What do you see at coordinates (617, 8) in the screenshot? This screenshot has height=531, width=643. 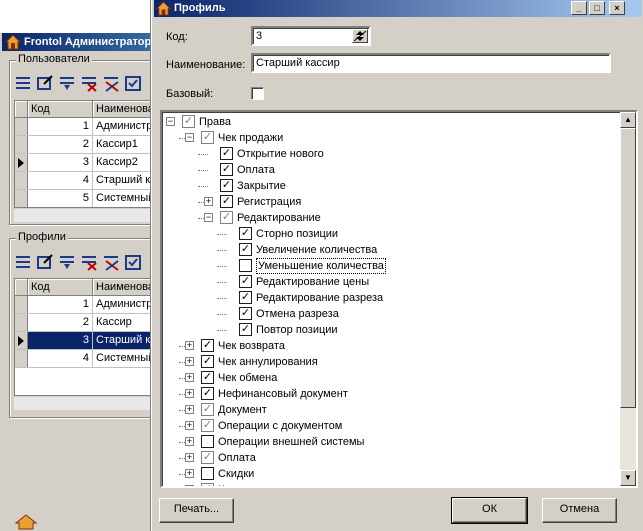 I see `close-button: ×` at bounding box center [617, 8].